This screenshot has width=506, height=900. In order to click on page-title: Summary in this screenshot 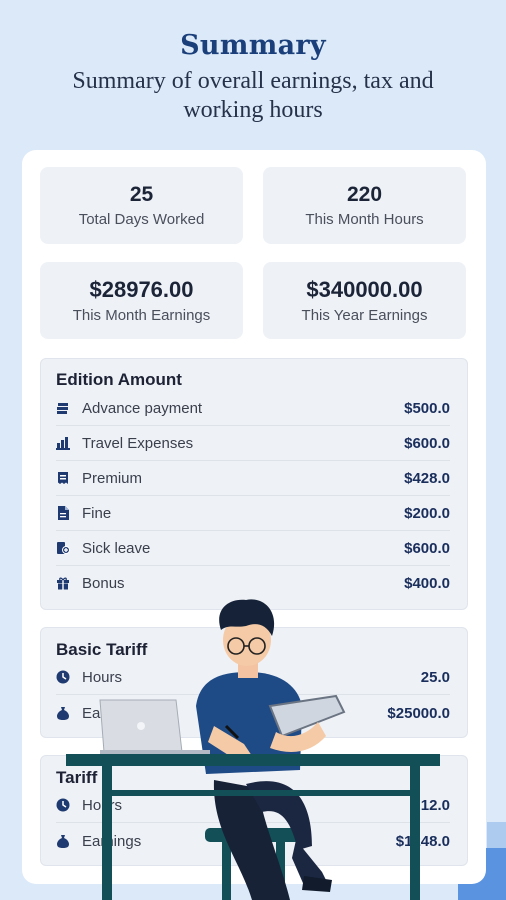, I will do `click(253, 45)`.